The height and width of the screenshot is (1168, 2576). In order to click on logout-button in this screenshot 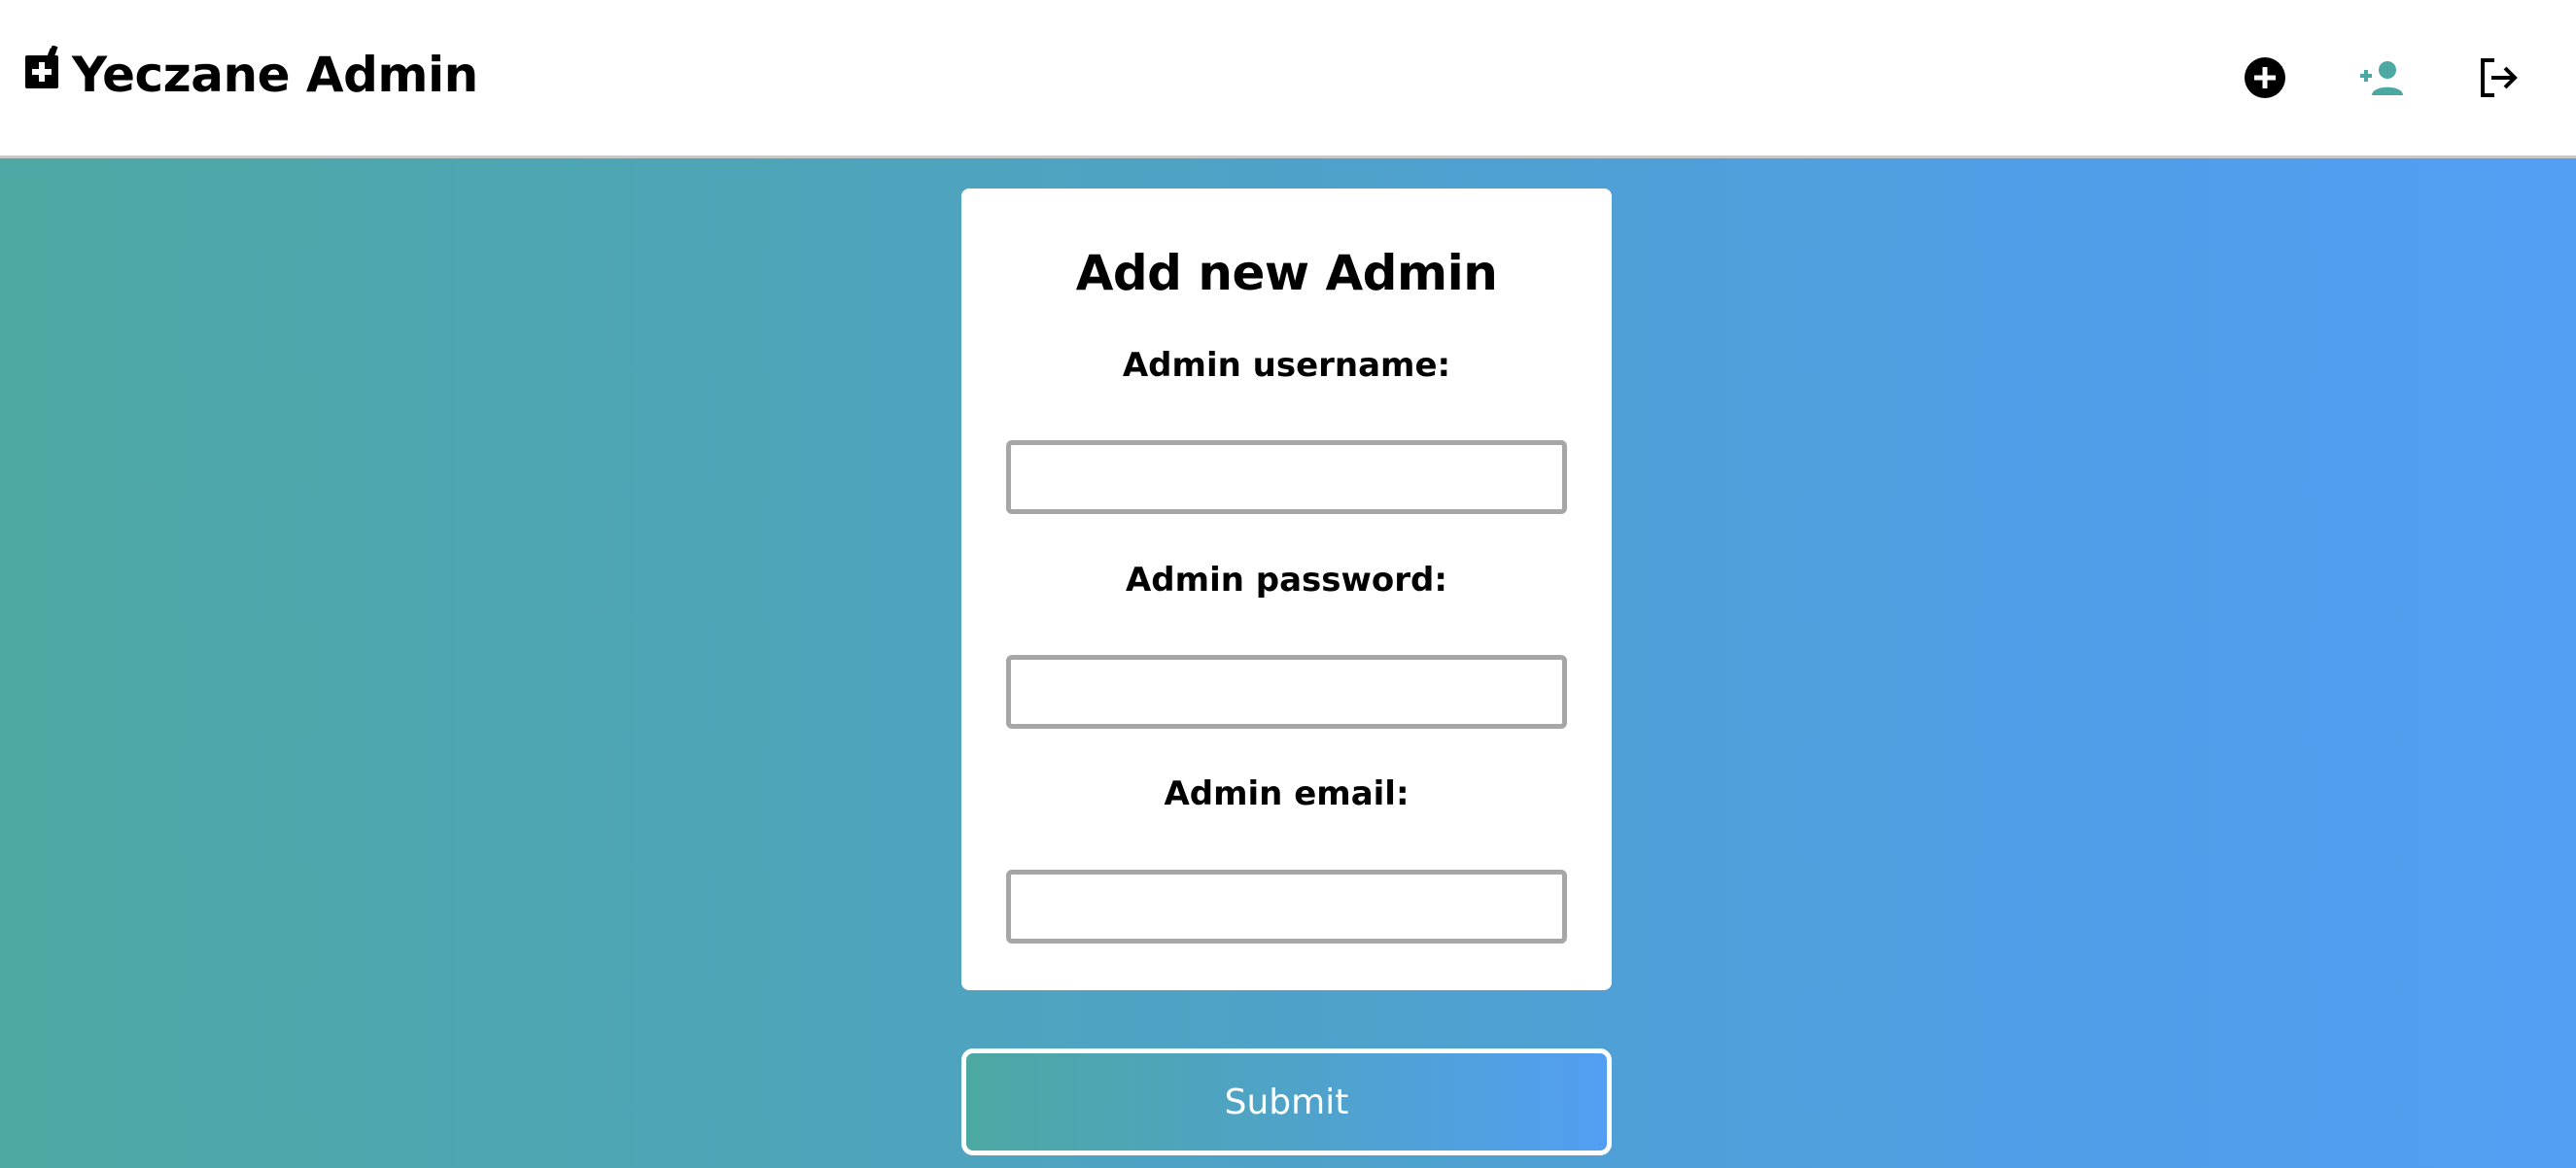, I will do `click(2498, 78)`.